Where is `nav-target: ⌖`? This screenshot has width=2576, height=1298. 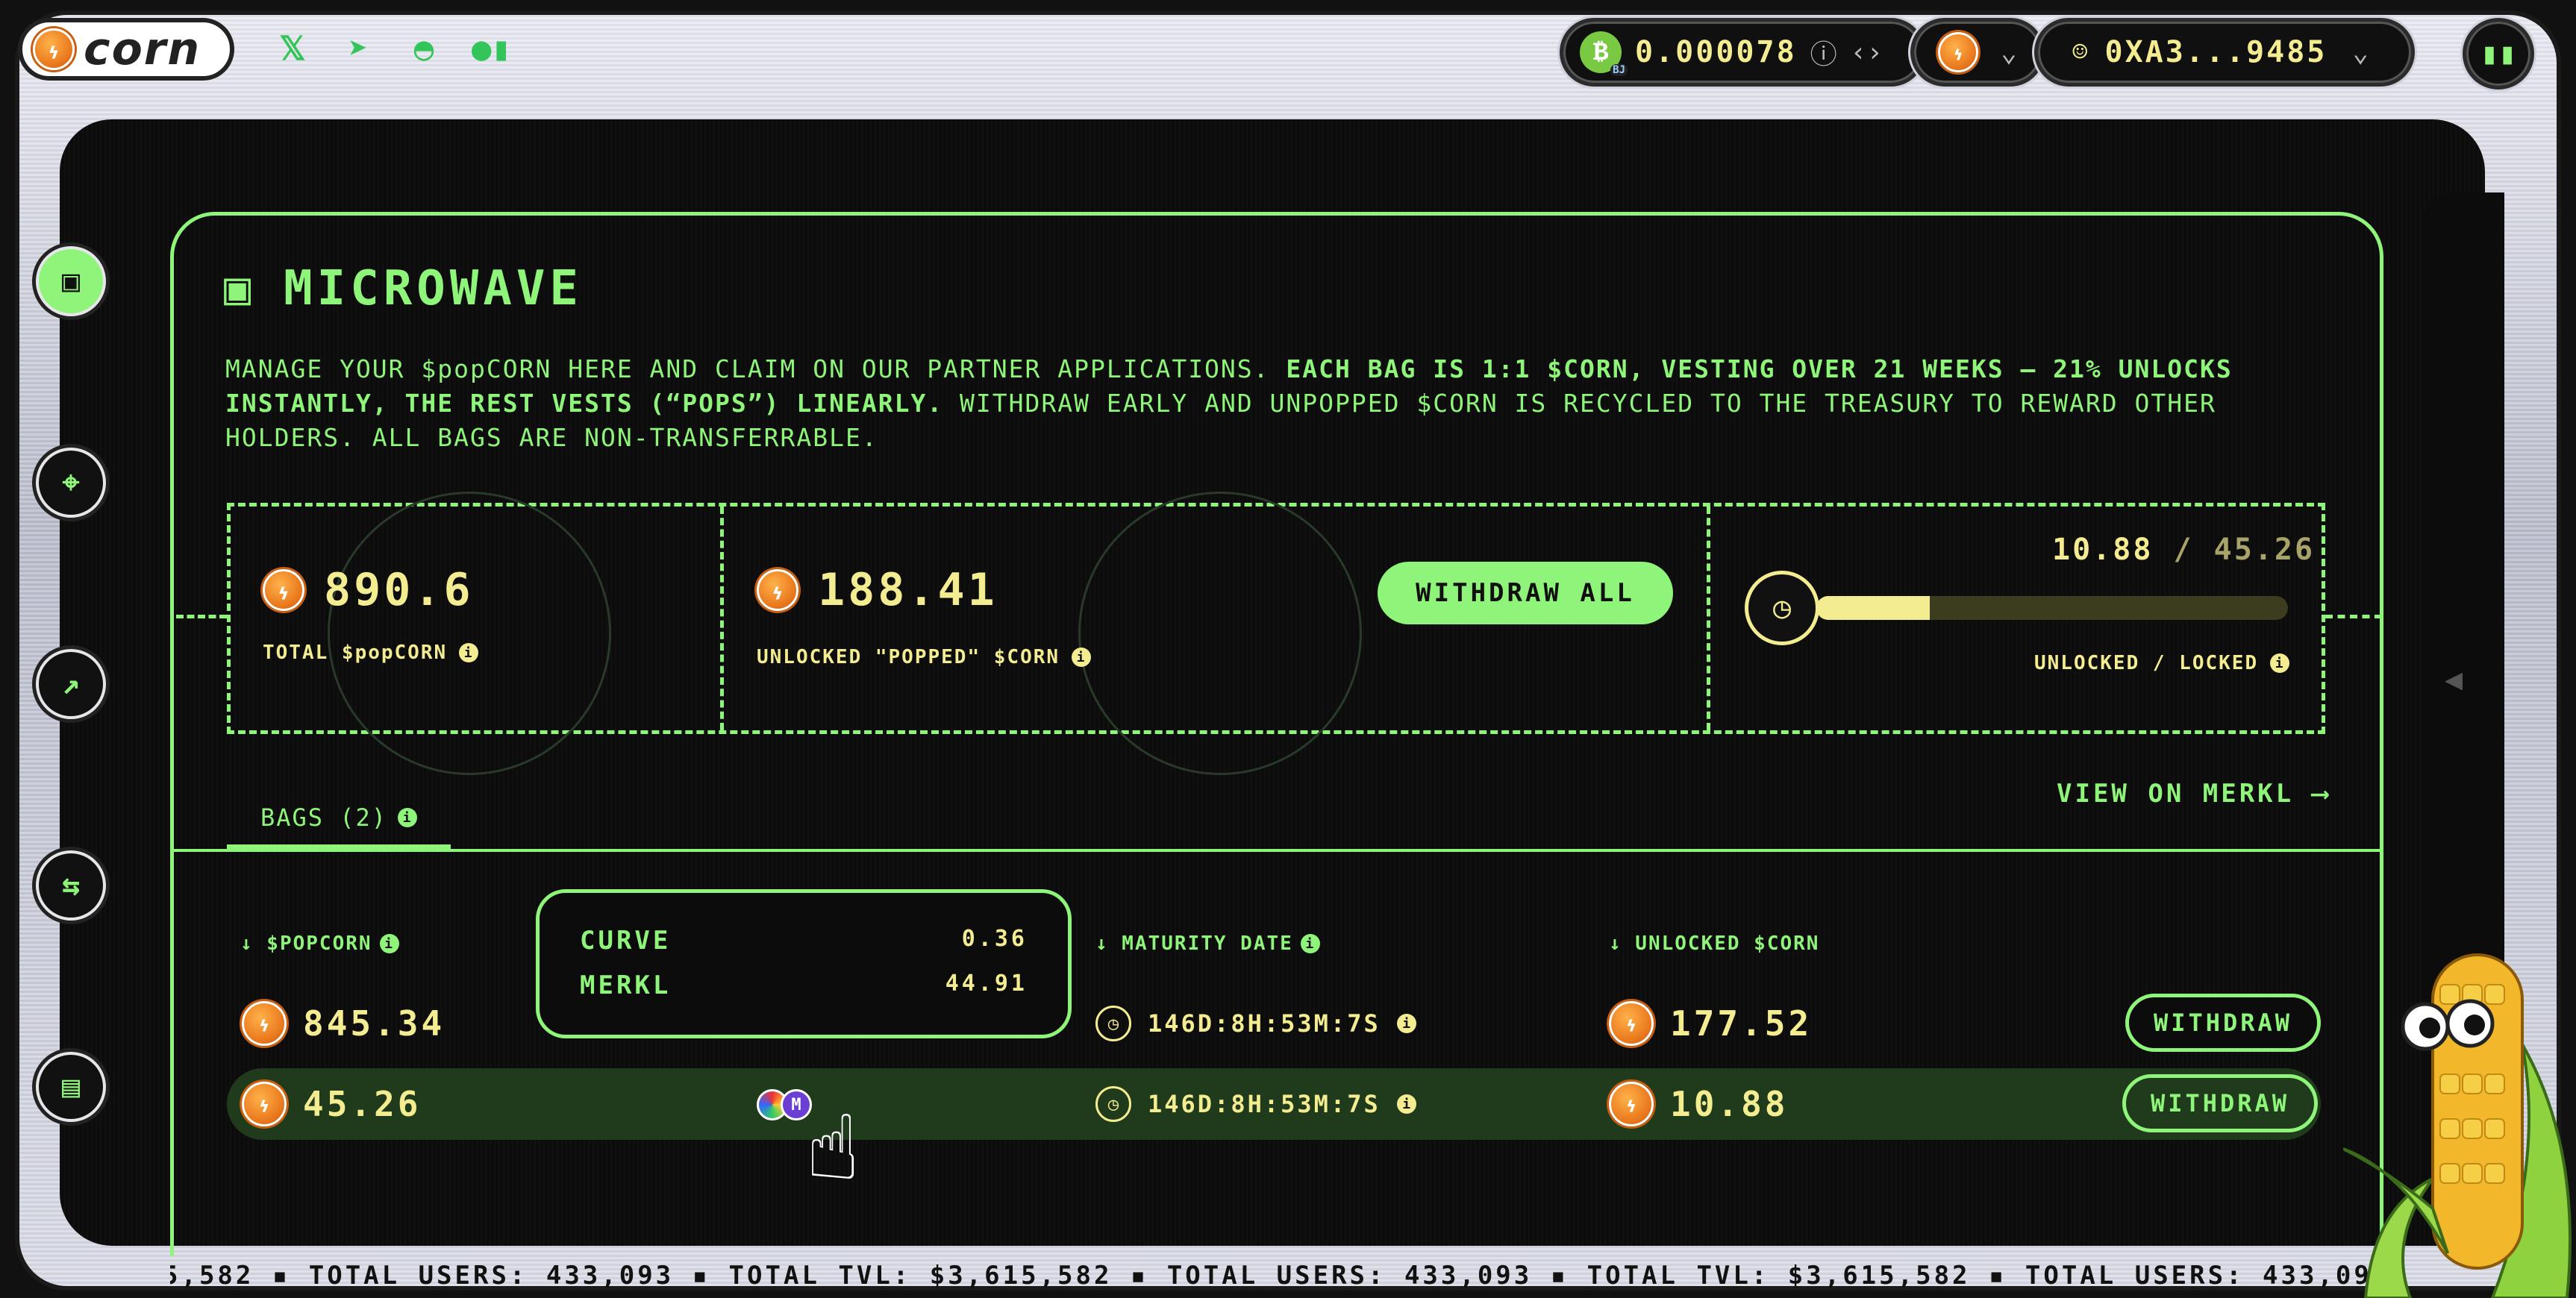
nav-target: ⌖ is located at coordinates (71, 483).